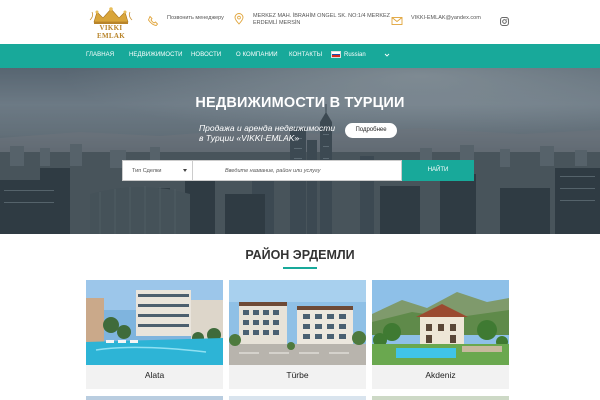 The height and width of the screenshot is (400, 600). What do you see at coordinates (206, 55) in the screenshot?
I see `nav-item-news: НОВОСТИ` at bounding box center [206, 55].